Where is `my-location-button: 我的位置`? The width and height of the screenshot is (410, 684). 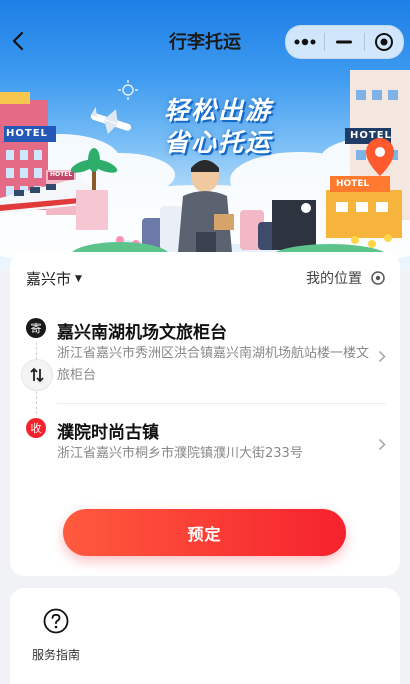
my-location-button: 我的位置 is located at coordinates (346, 278).